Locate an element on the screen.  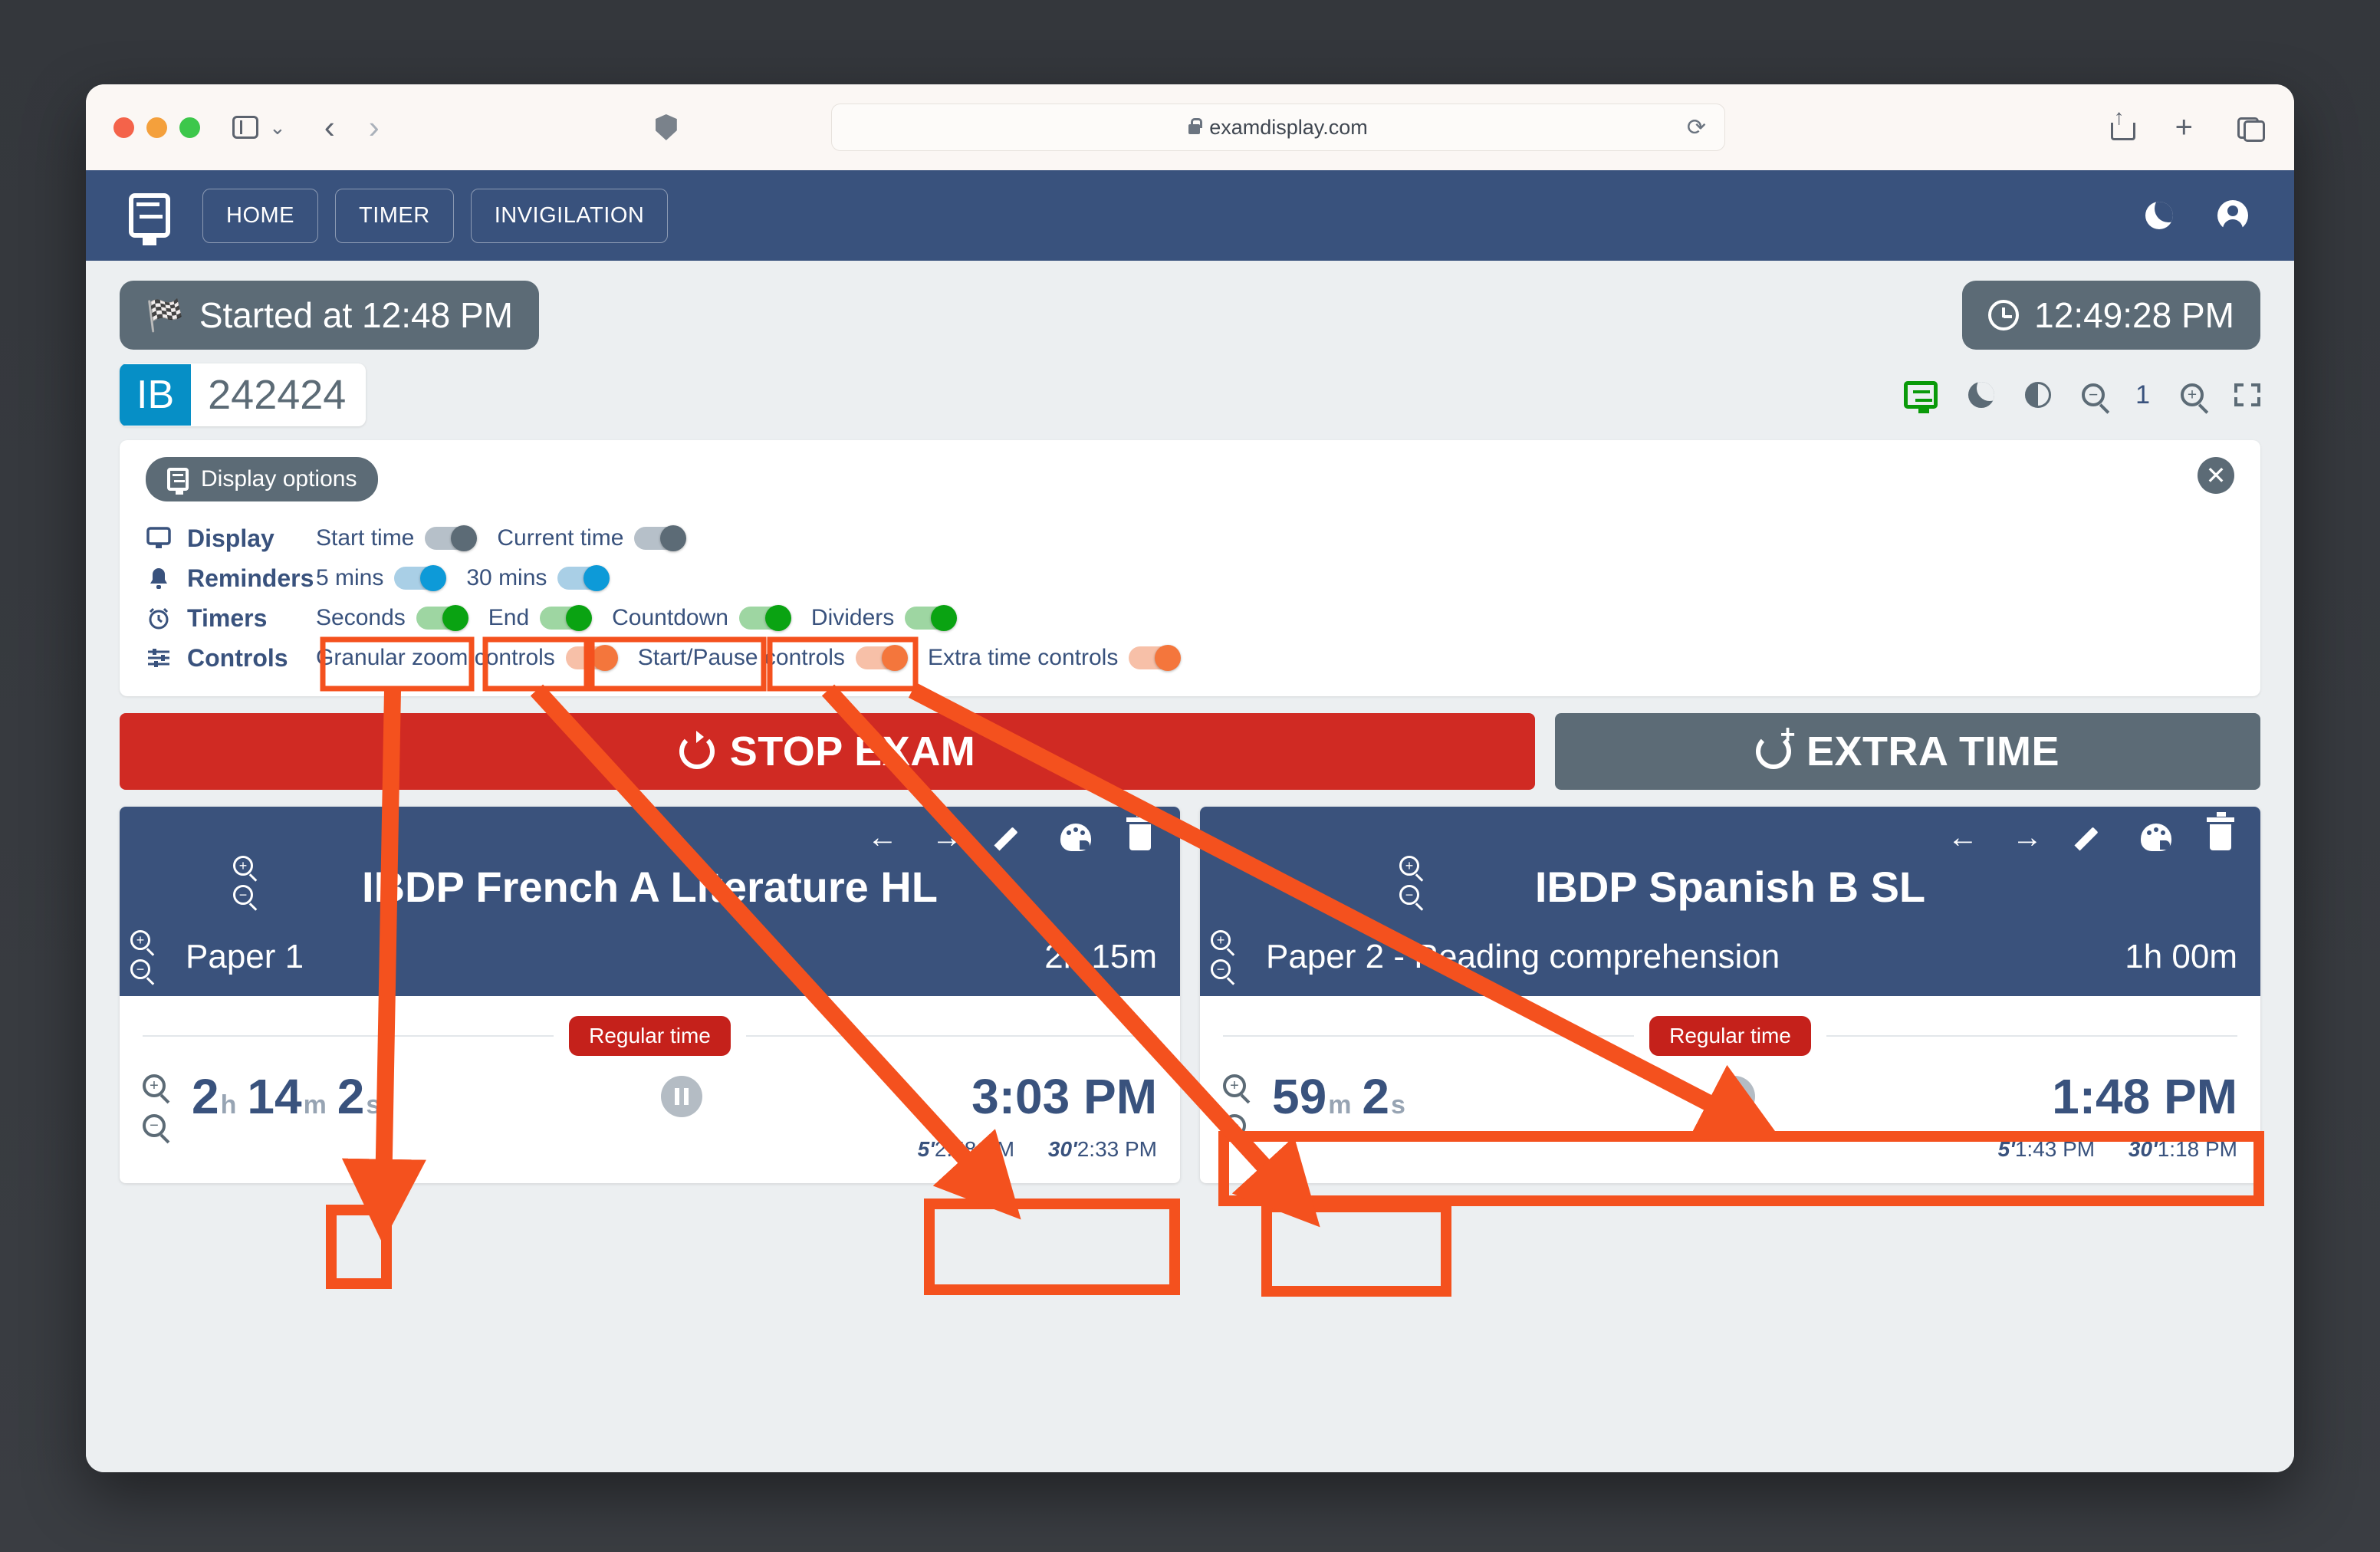
stop-exam-button: STOP EXAM is located at coordinates (827, 751).